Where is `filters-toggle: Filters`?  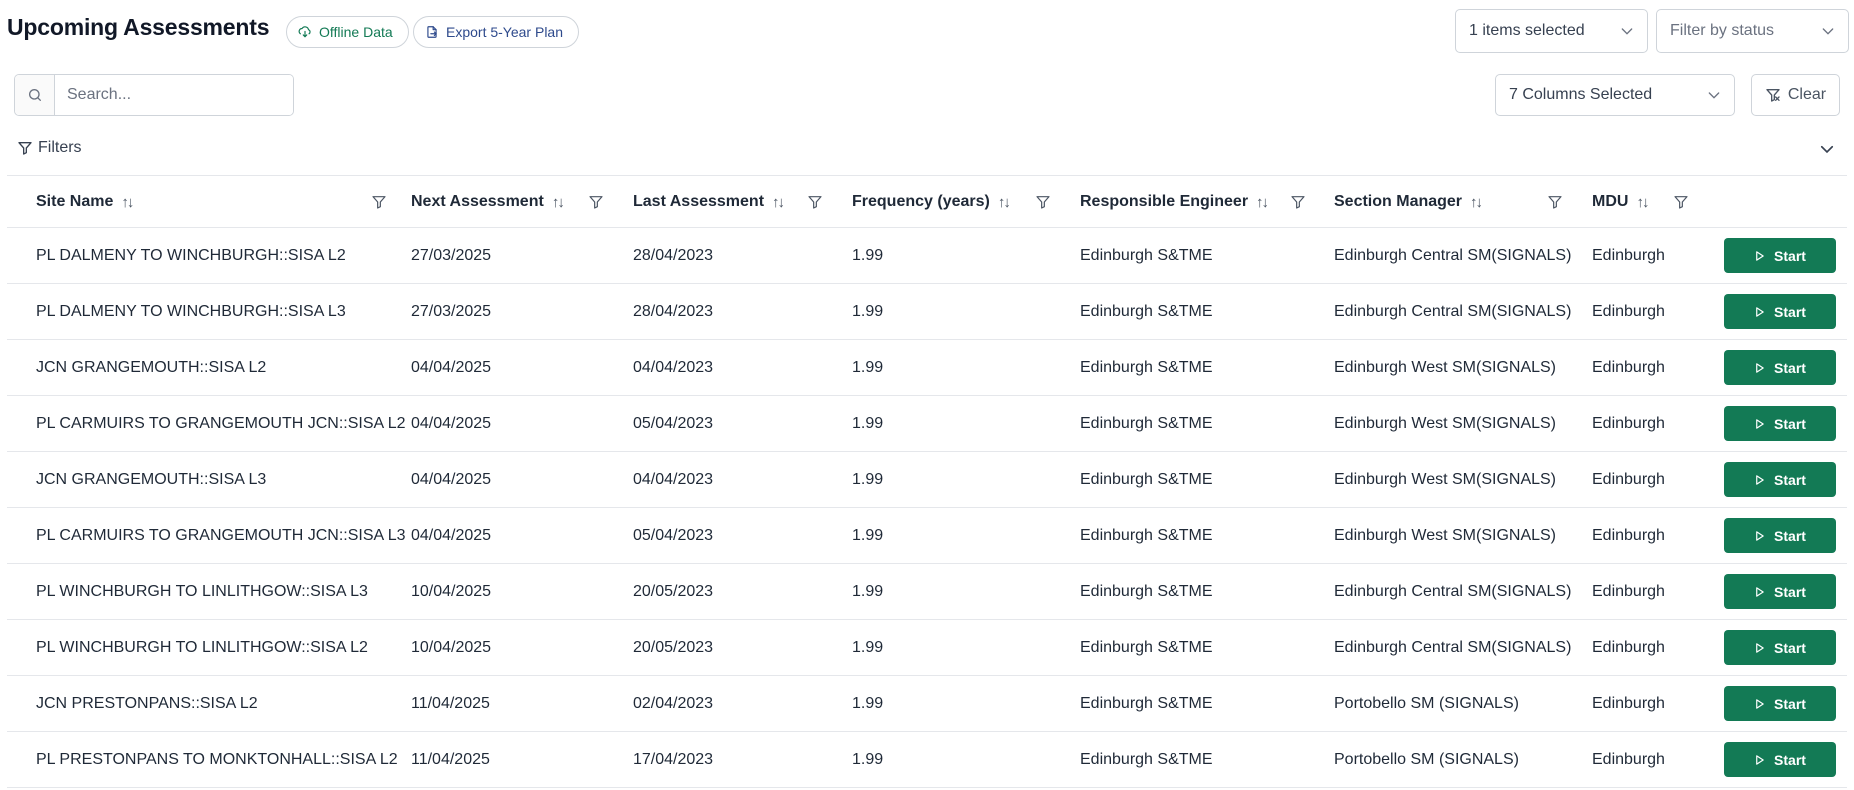 filters-toggle: Filters is located at coordinates (49, 148).